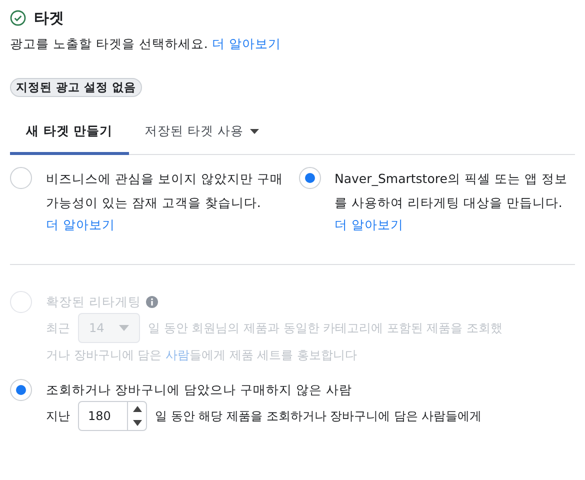 This screenshot has height=480, width=585. I want to click on option-label: 조회하거나 장바구니에 담았으나 구매하지 않은 사람, so click(199, 390).